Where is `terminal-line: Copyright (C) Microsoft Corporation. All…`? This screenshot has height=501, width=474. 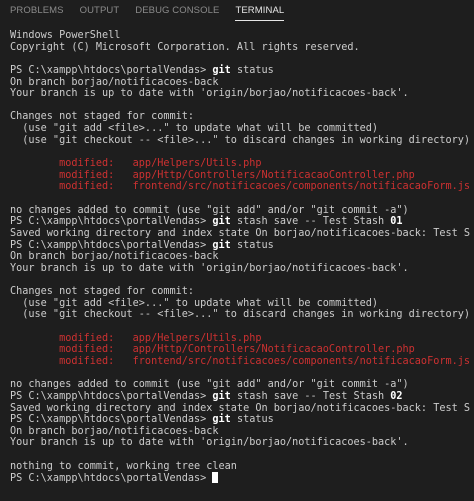 terminal-line: Copyright (C) Microsoft Corporation. All… is located at coordinates (240, 48).